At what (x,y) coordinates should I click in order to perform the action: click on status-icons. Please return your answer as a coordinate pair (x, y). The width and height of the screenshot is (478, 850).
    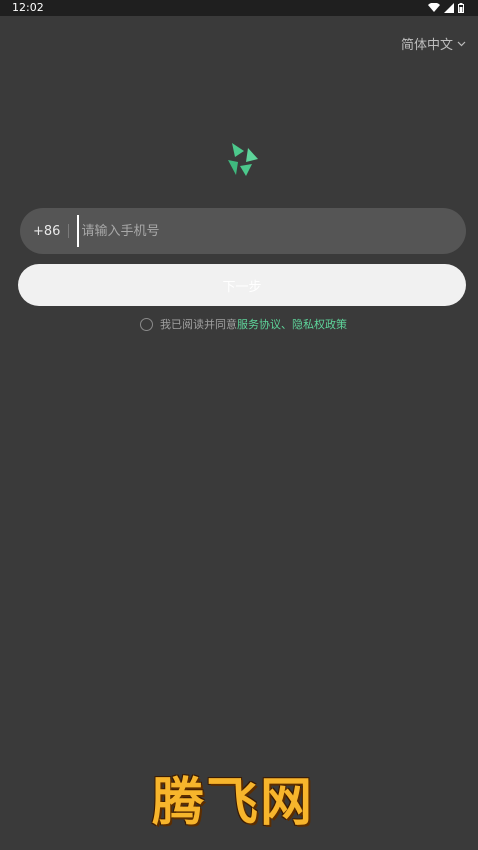
    Looking at the image, I should click on (446, 8).